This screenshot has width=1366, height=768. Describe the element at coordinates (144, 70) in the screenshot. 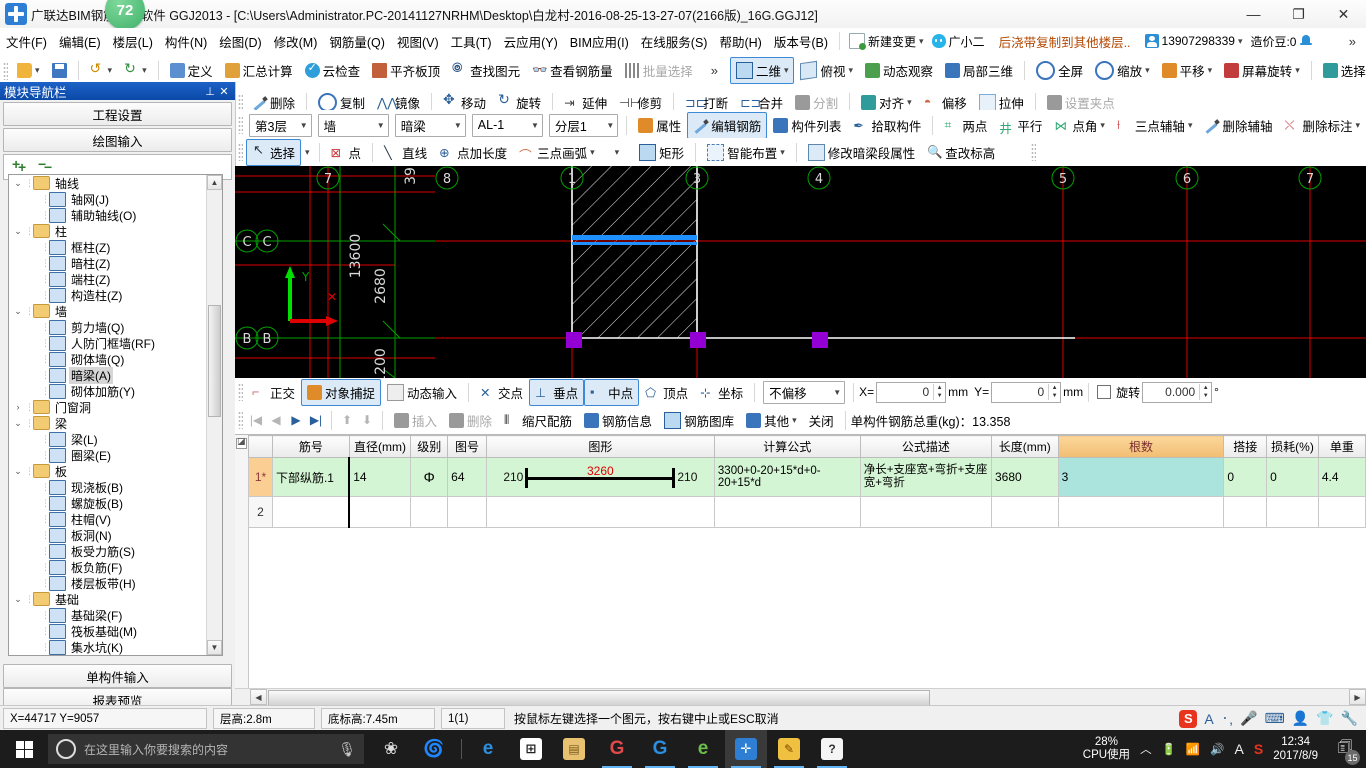

I see `redo-chevron-icon: ▾` at that location.